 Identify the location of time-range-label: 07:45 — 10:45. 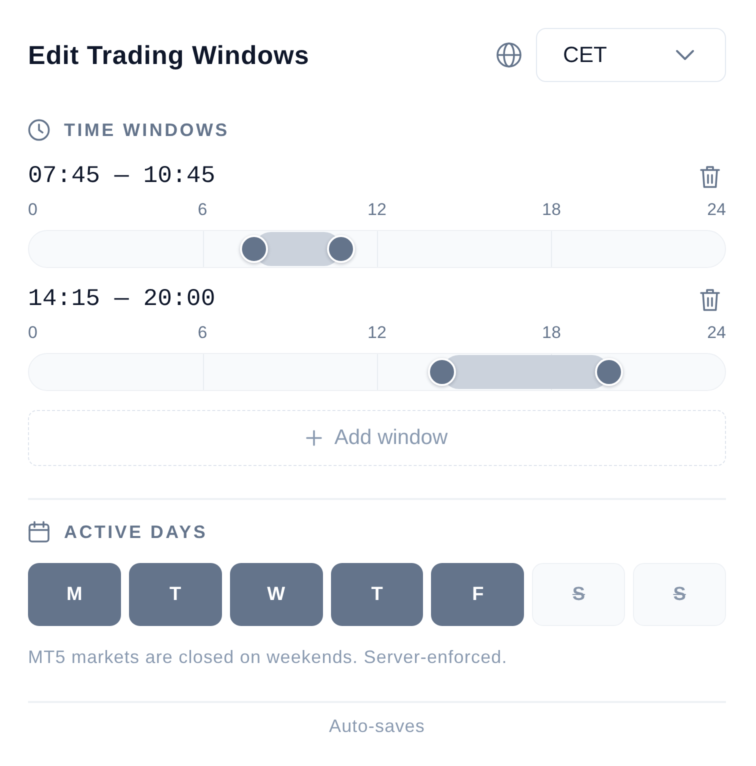
(122, 177).